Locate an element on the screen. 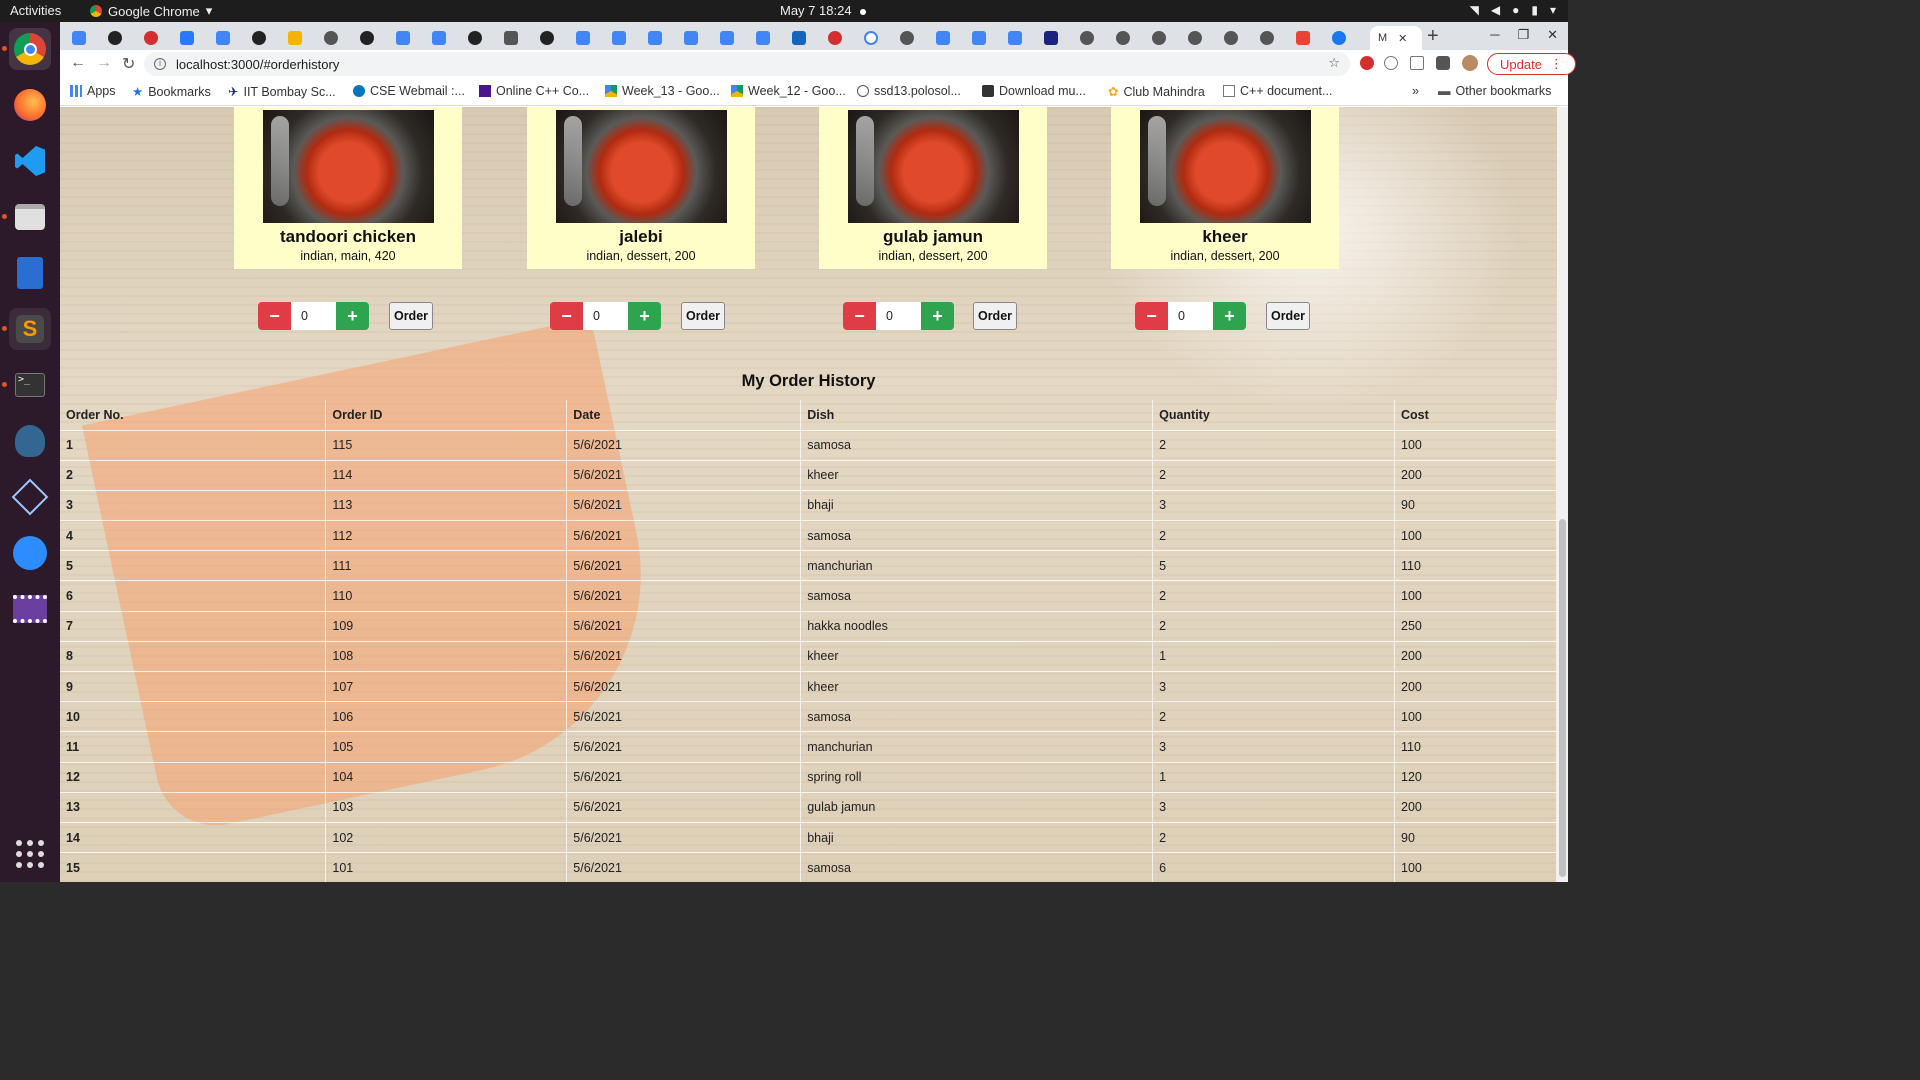 This screenshot has height=1080, width=1920. new-tab-button: + is located at coordinates (1433, 36).